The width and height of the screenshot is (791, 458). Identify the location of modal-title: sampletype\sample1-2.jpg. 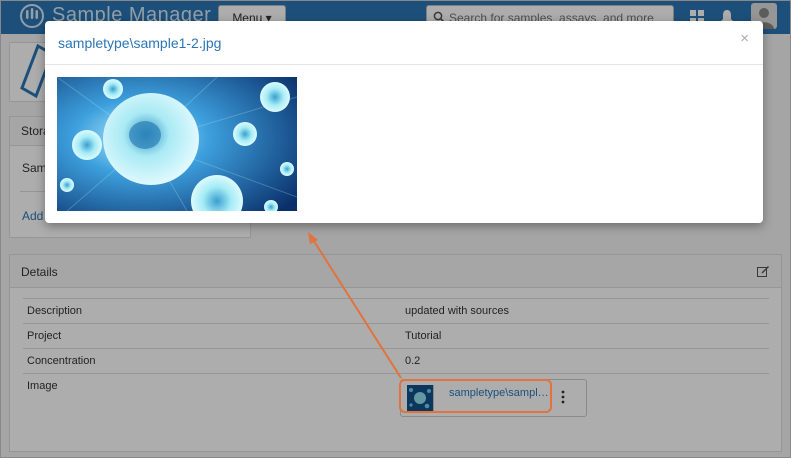
(140, 43).